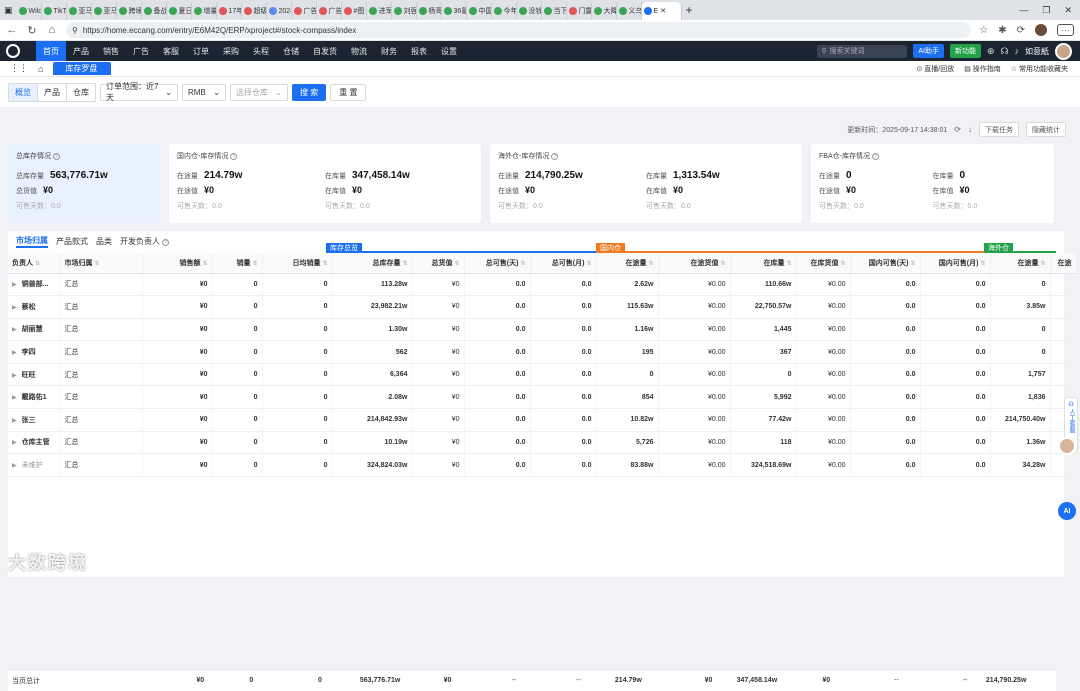 This screenshot has width=1080, height=691. I want to click on live-replay-link: ⊙ 直播/回放, so click(935, 69).